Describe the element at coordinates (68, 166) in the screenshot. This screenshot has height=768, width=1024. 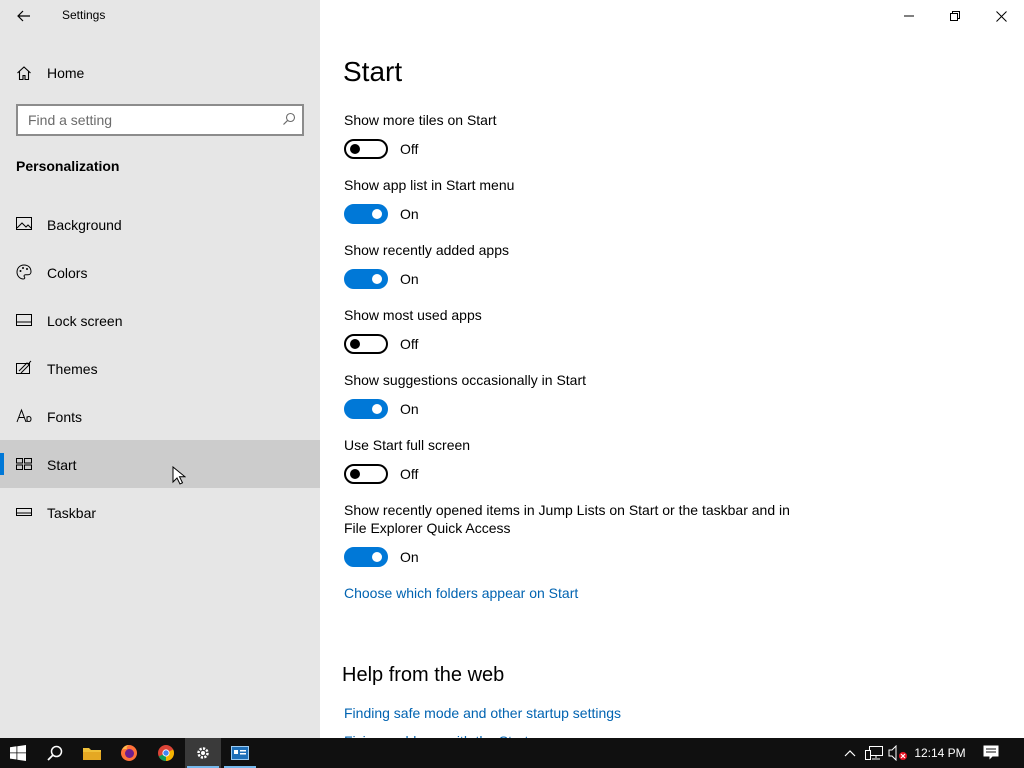
I see `section-header: Personalization` at that location.